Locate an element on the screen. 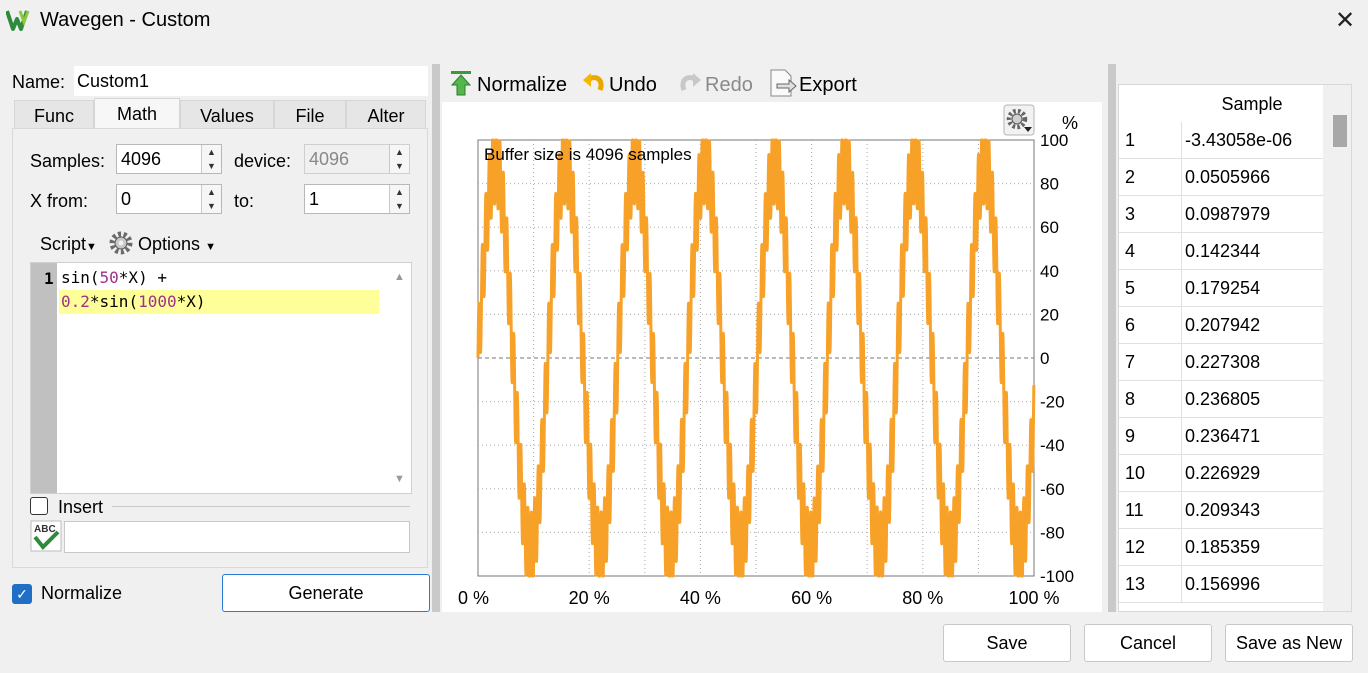 The image size is (1368, 673). table-row: 4 0.142344 is located at coordinates (1222, 251).